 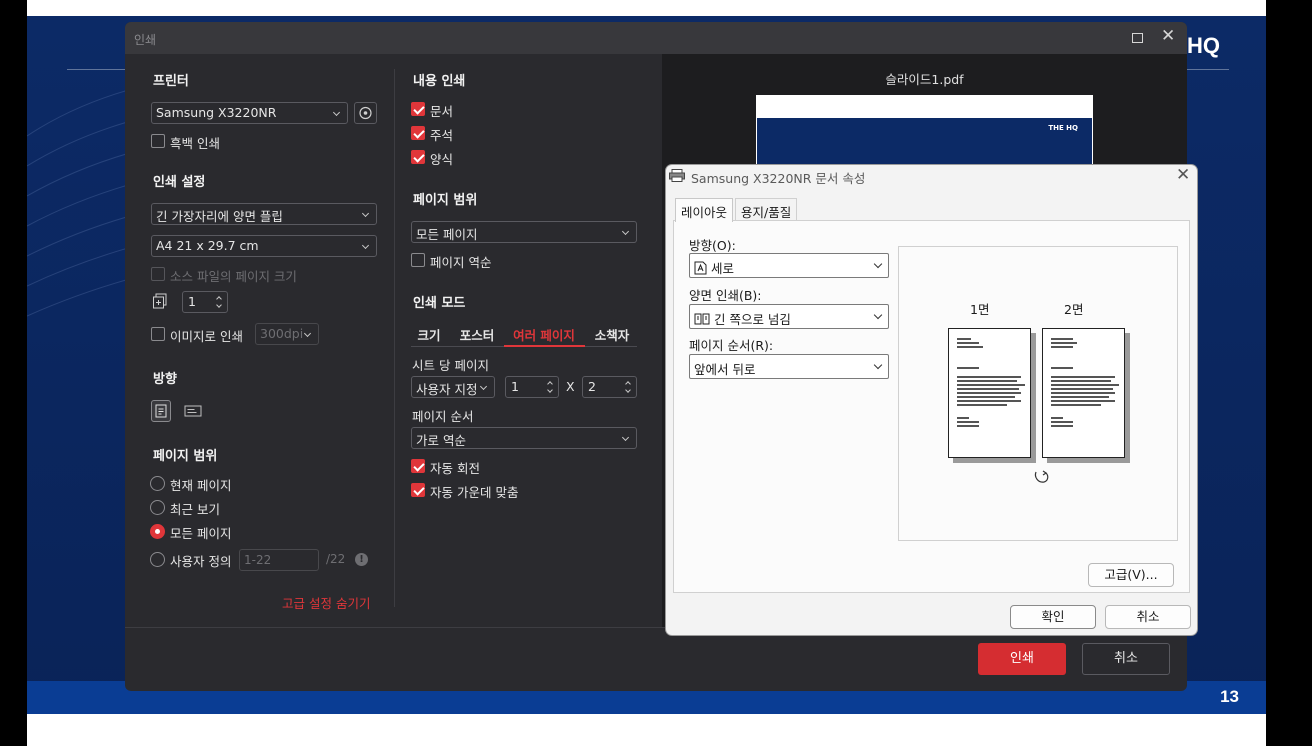 I want to click on page-order-label: 페이지 순서, so click(x=443, y=416).